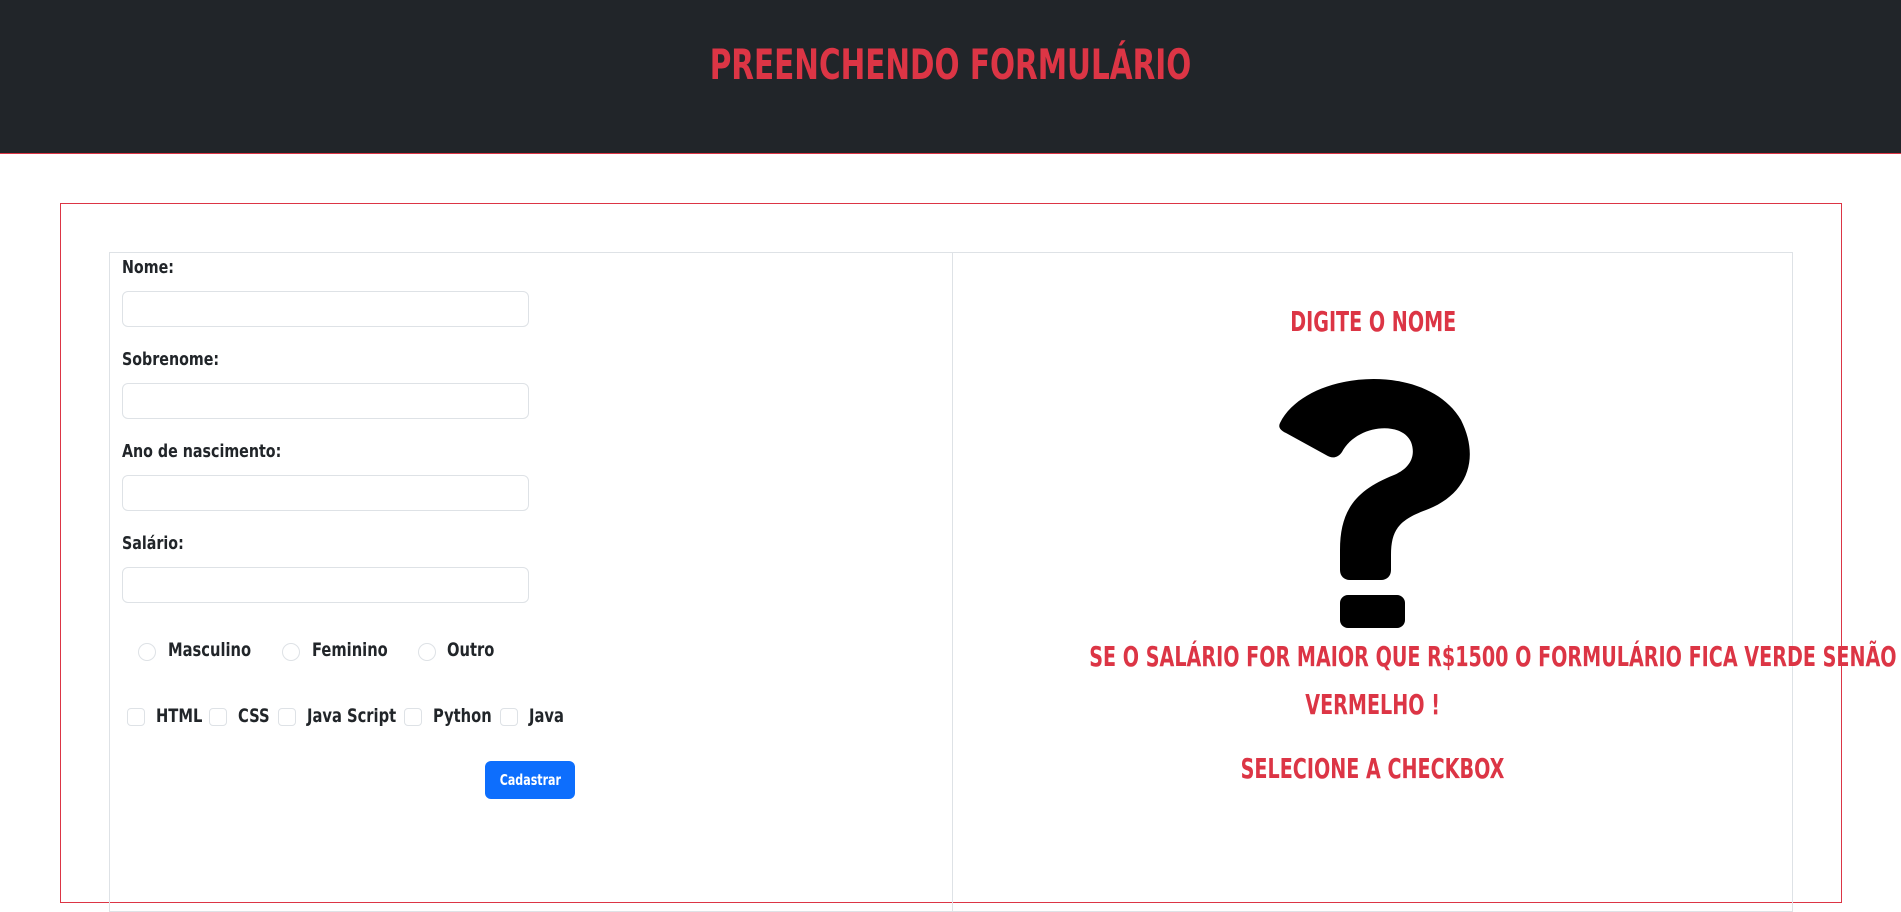  Describe the element at coordinates (287, 717) in the screenshot. I see `checkbox-javascript` at that location.